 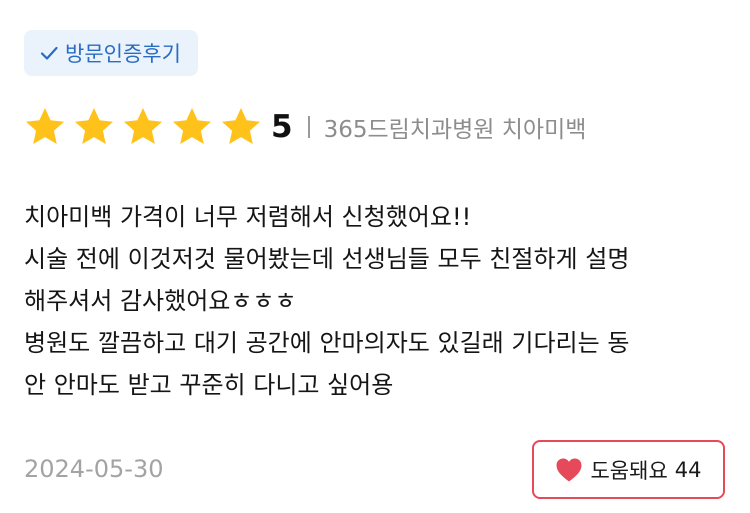 I want to click on check-icon, so click(x=49, y=53).